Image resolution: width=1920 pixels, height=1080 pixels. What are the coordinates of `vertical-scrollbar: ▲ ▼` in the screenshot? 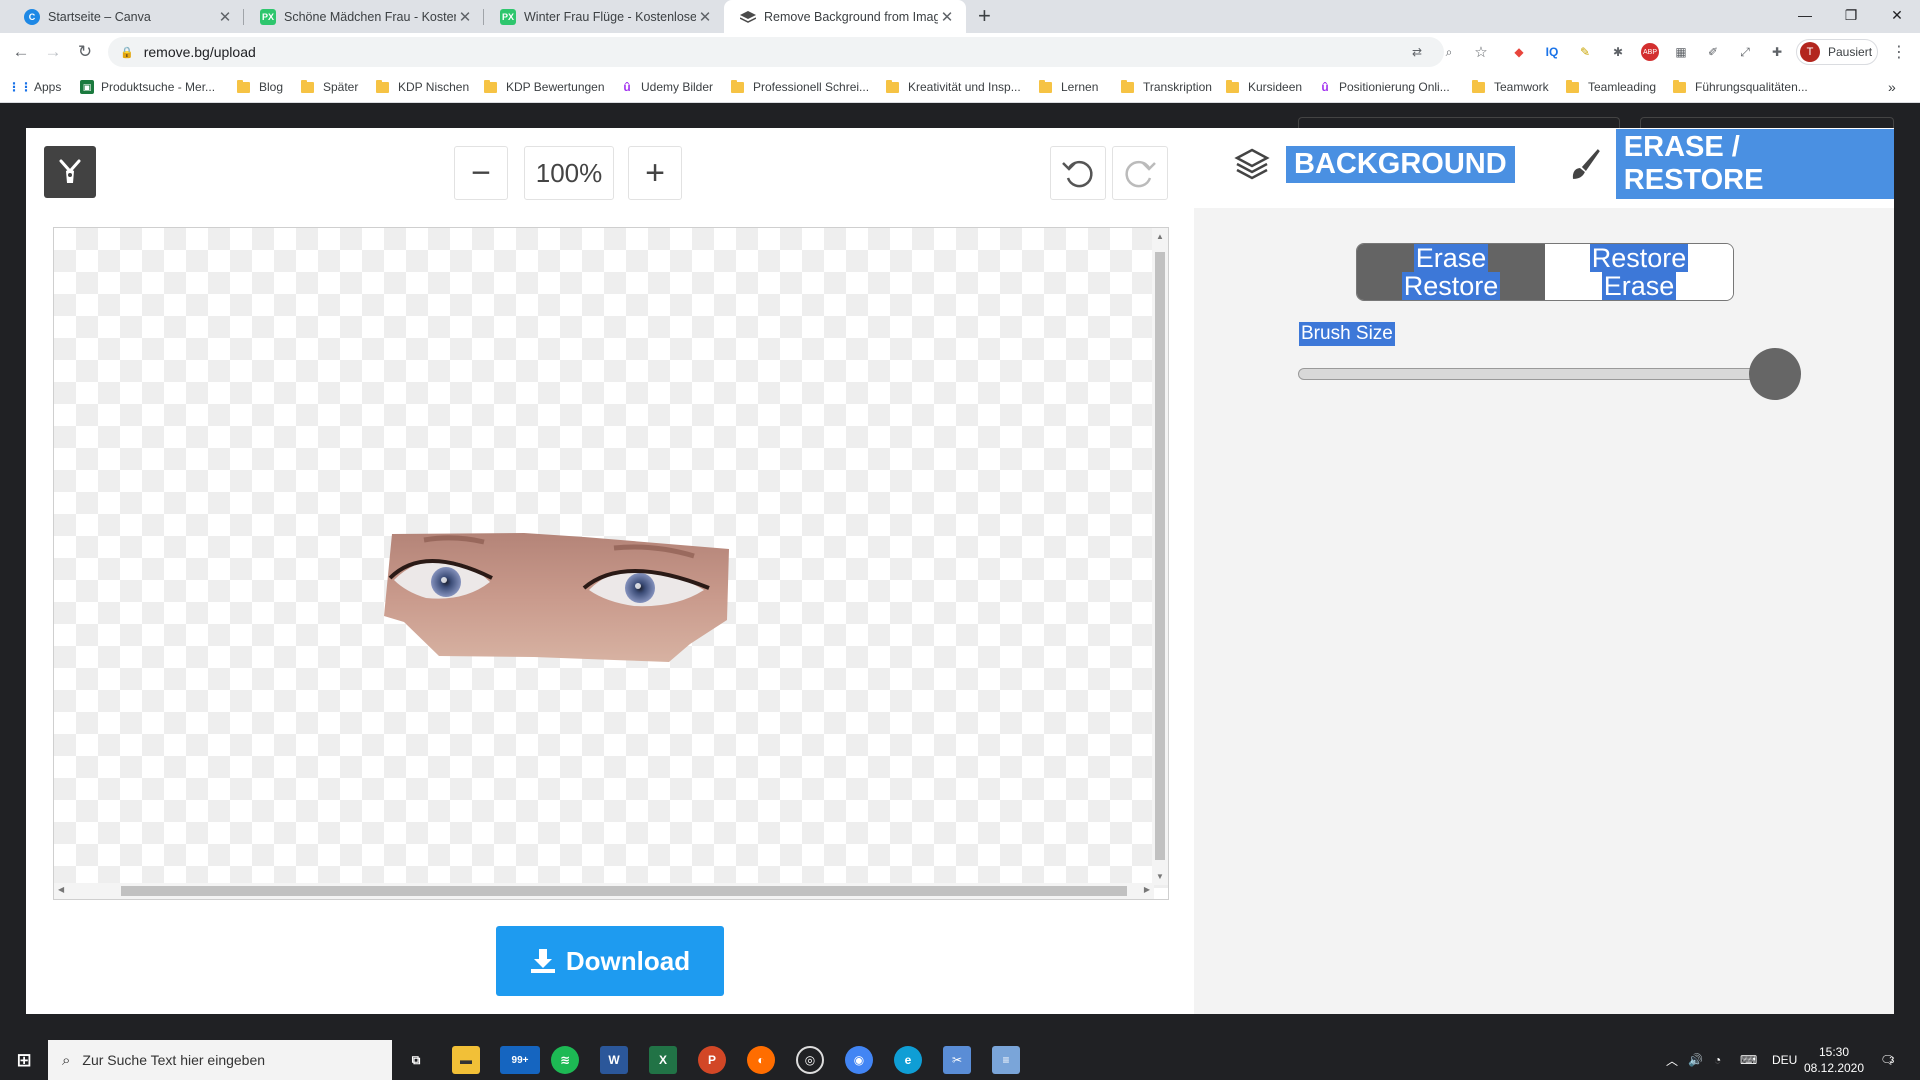 It's located at (1160, 556).